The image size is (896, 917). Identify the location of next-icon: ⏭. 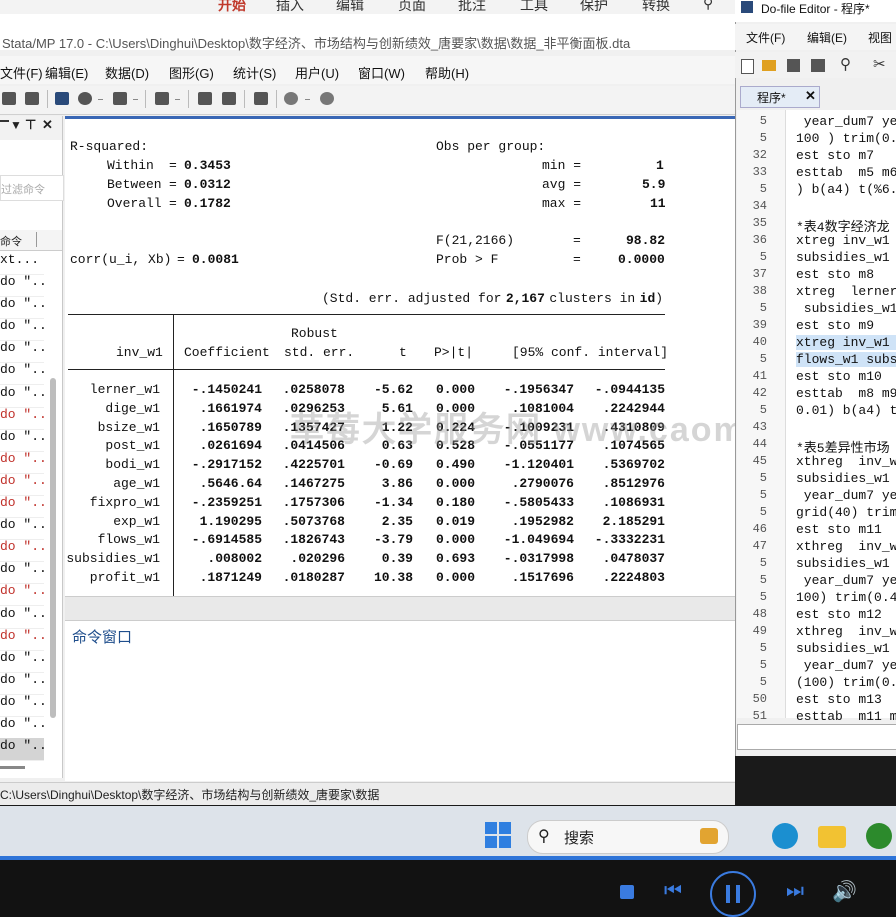
(795, 891).